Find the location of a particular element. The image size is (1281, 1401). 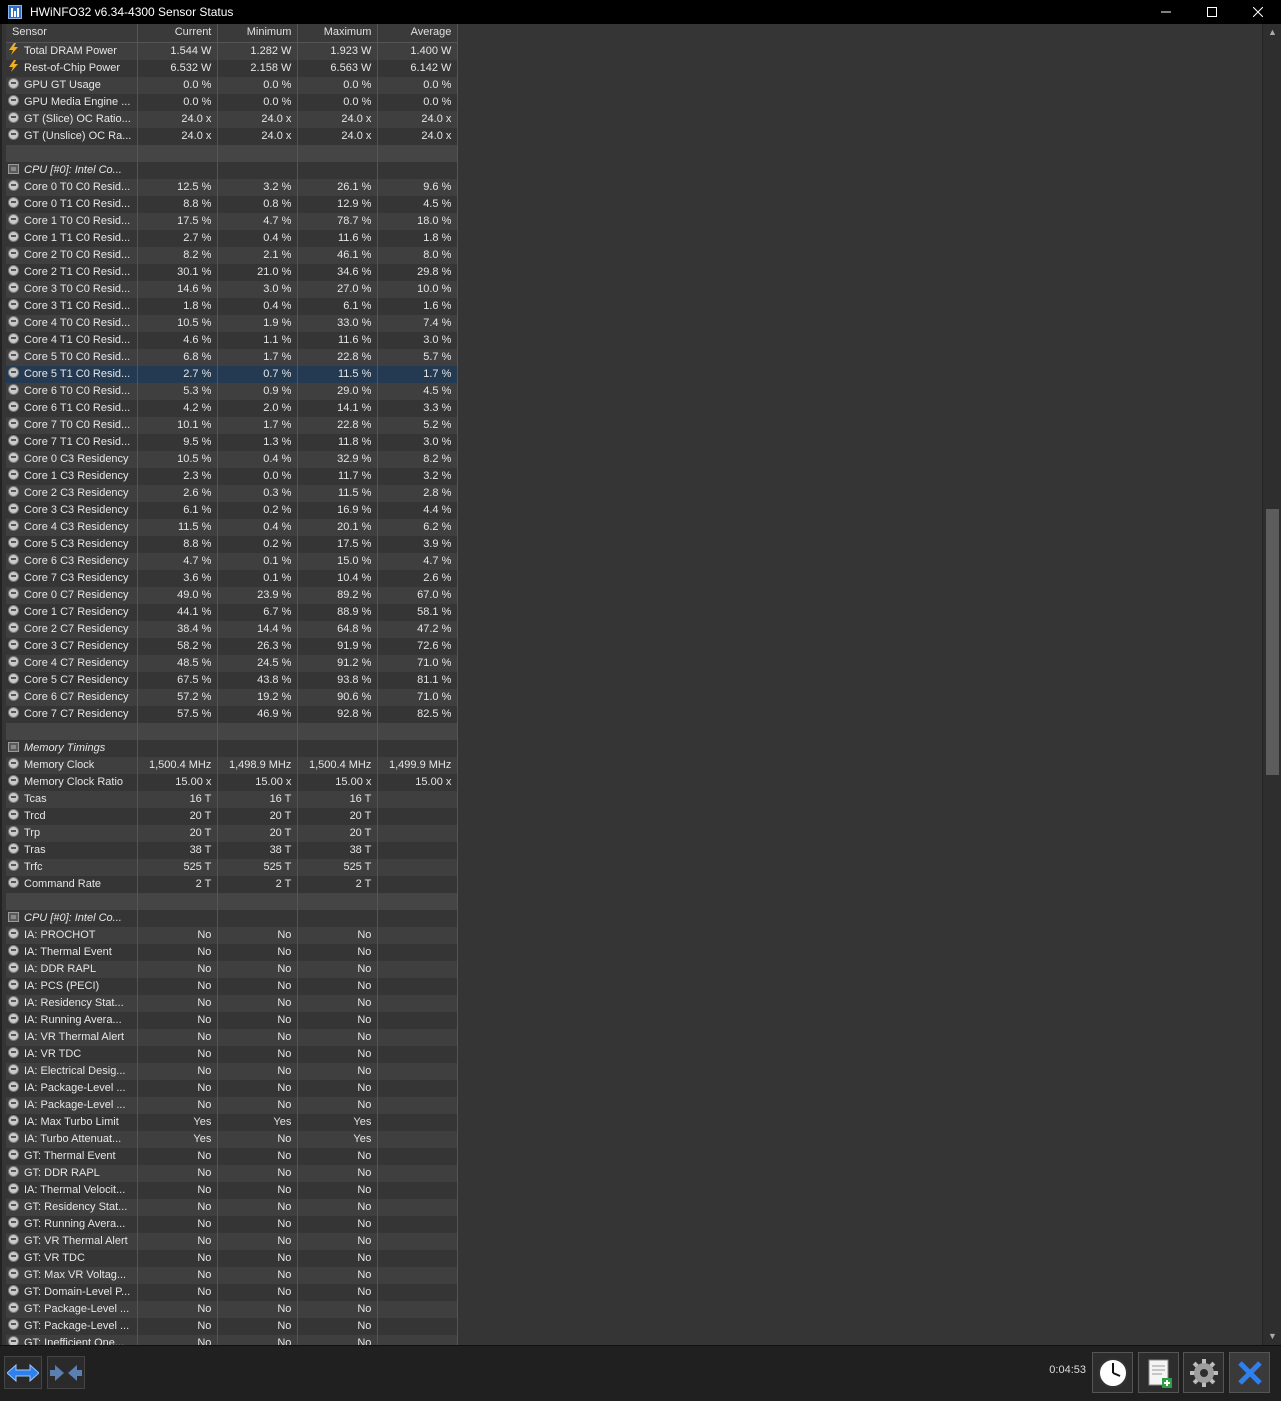

sensor-row: IA: VR Thermal Alert No No No is located at coordinates (232, 1037).